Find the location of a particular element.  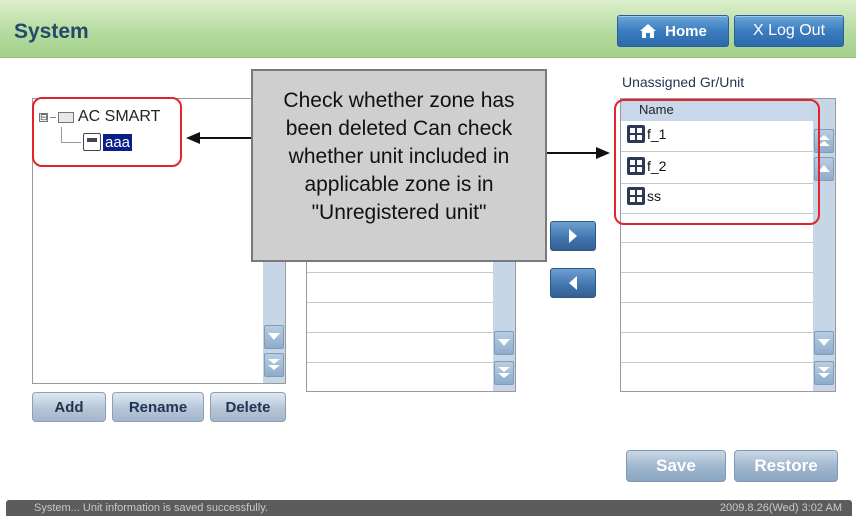

save-button: Save is located at coordinates (676, 466).